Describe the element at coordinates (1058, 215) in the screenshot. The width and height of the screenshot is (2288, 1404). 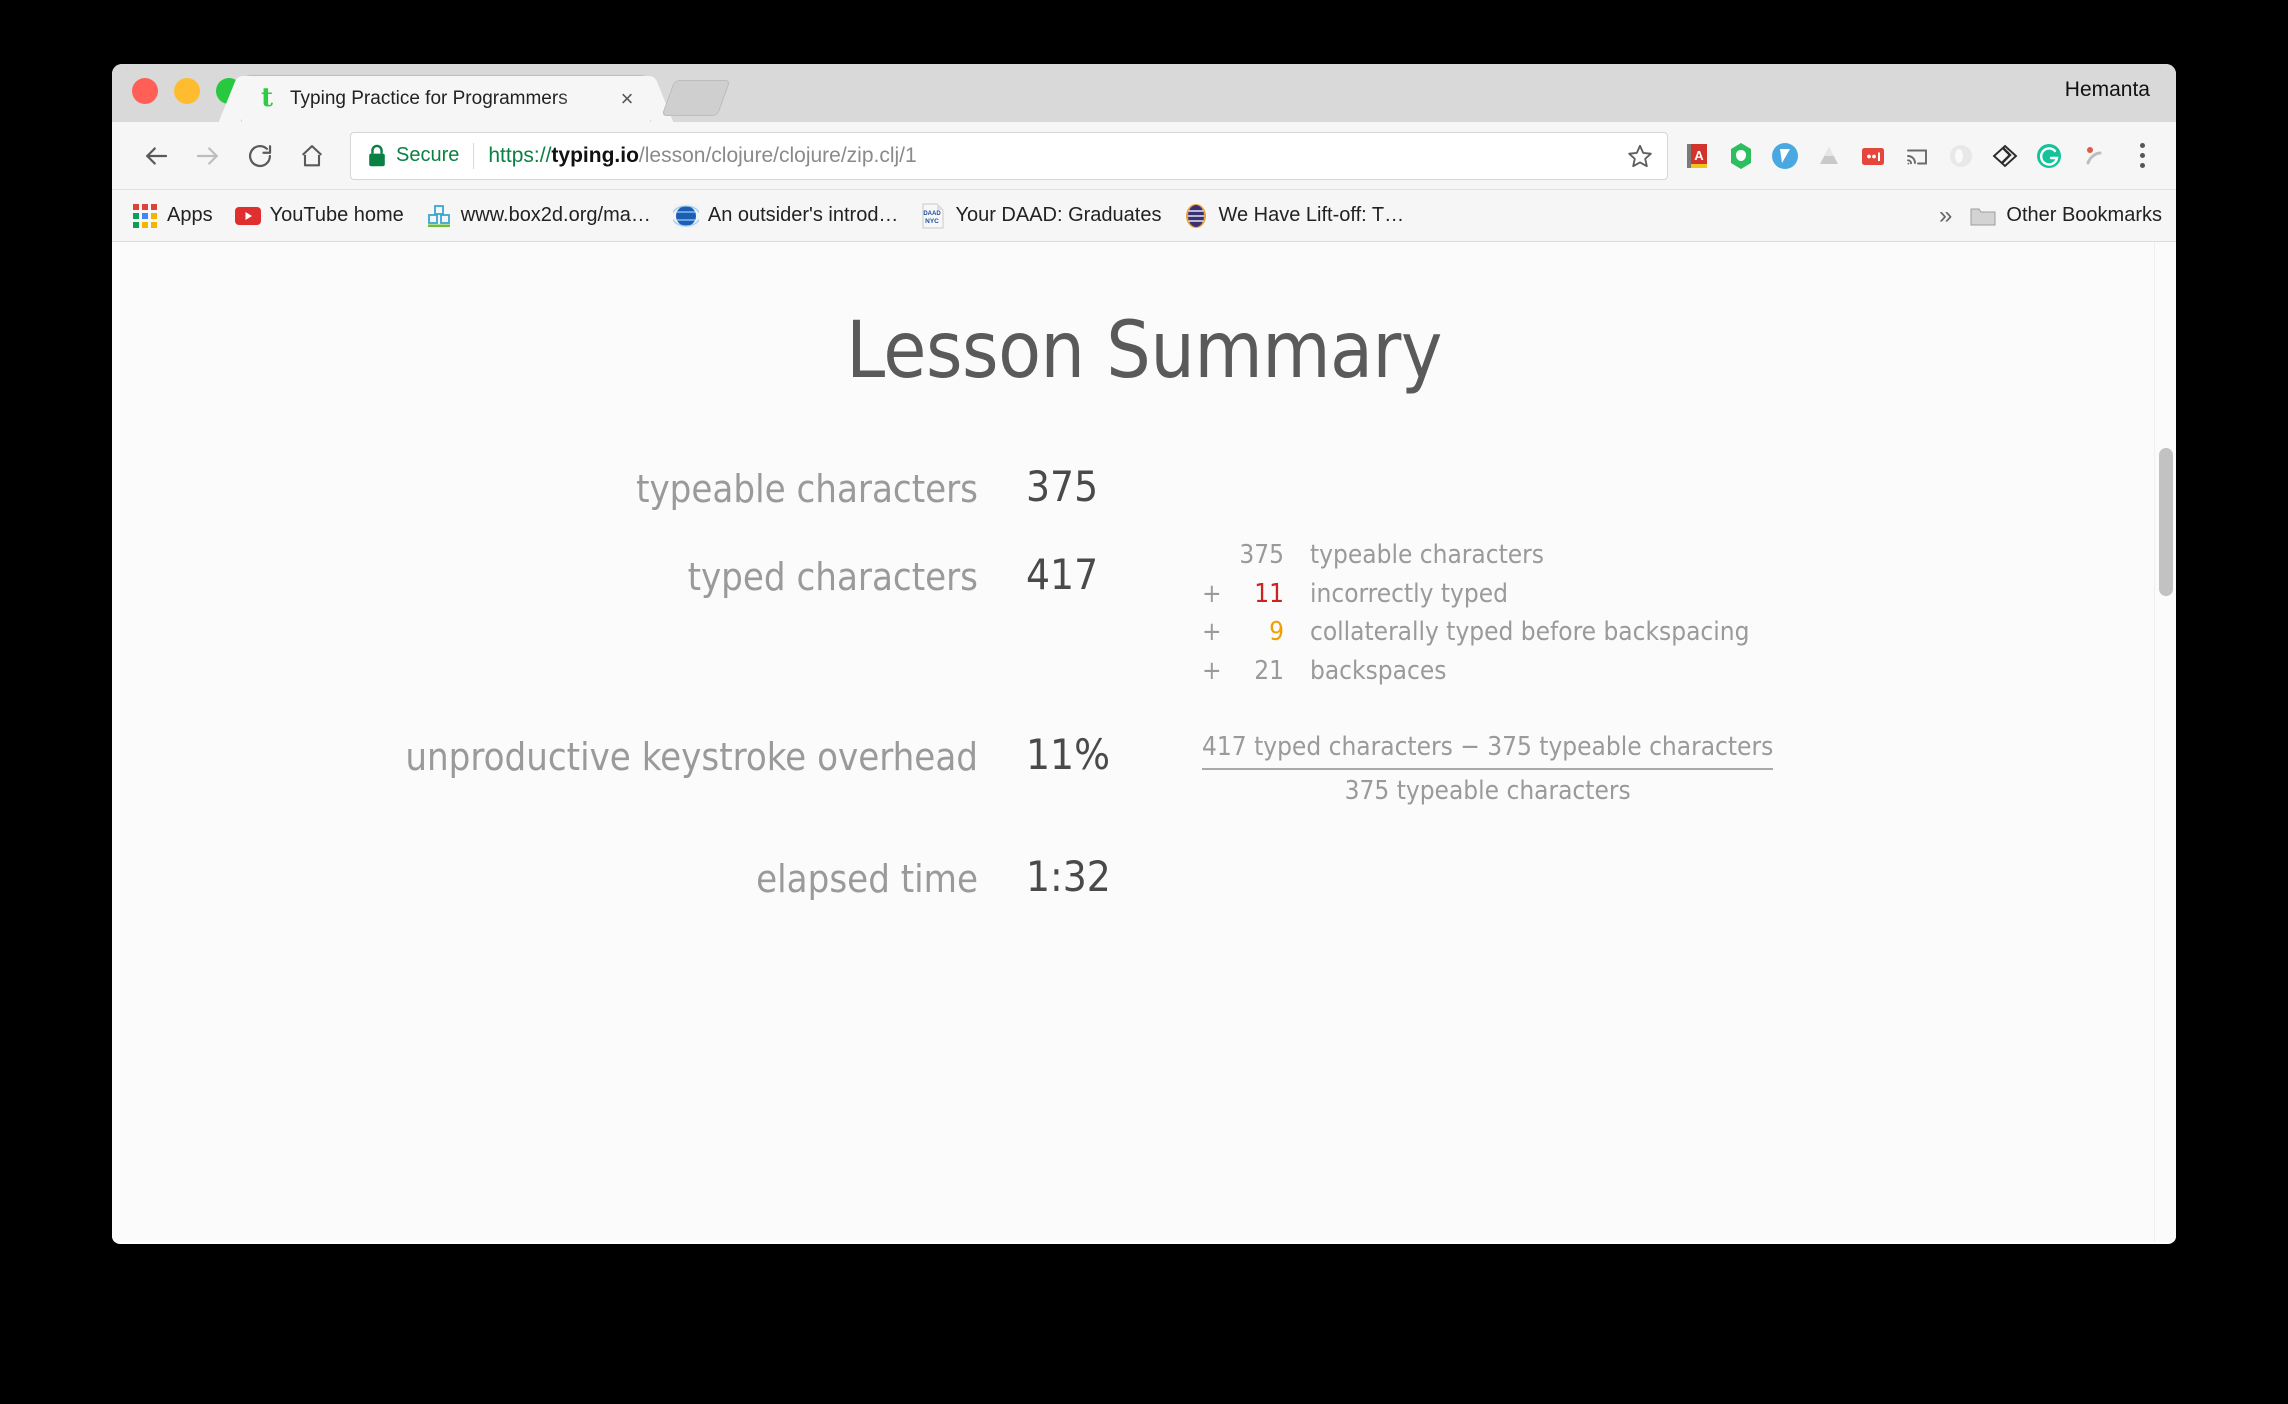
I see `bookmark-label: Your DAAD: Graduates` at that location.